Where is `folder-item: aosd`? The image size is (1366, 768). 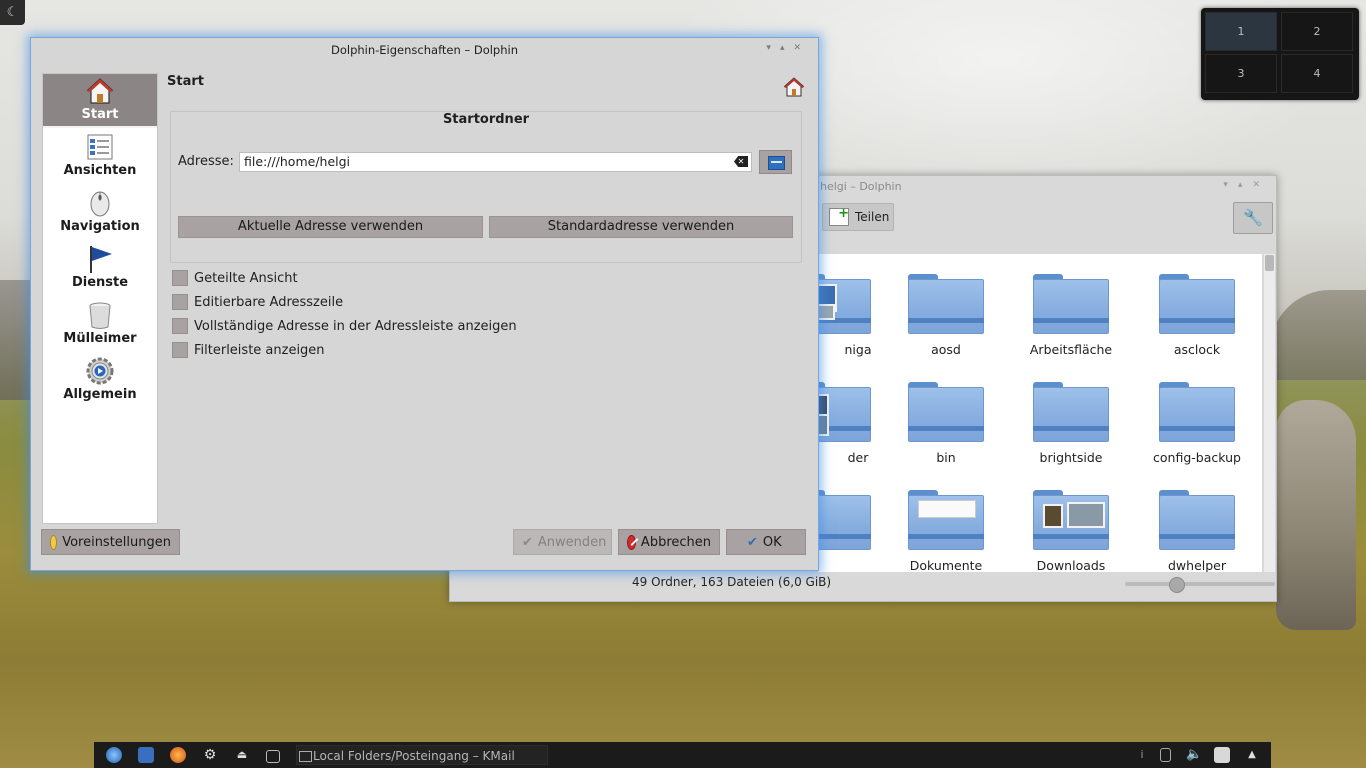
folder-item: aosd is located at coordinates (946, 315).